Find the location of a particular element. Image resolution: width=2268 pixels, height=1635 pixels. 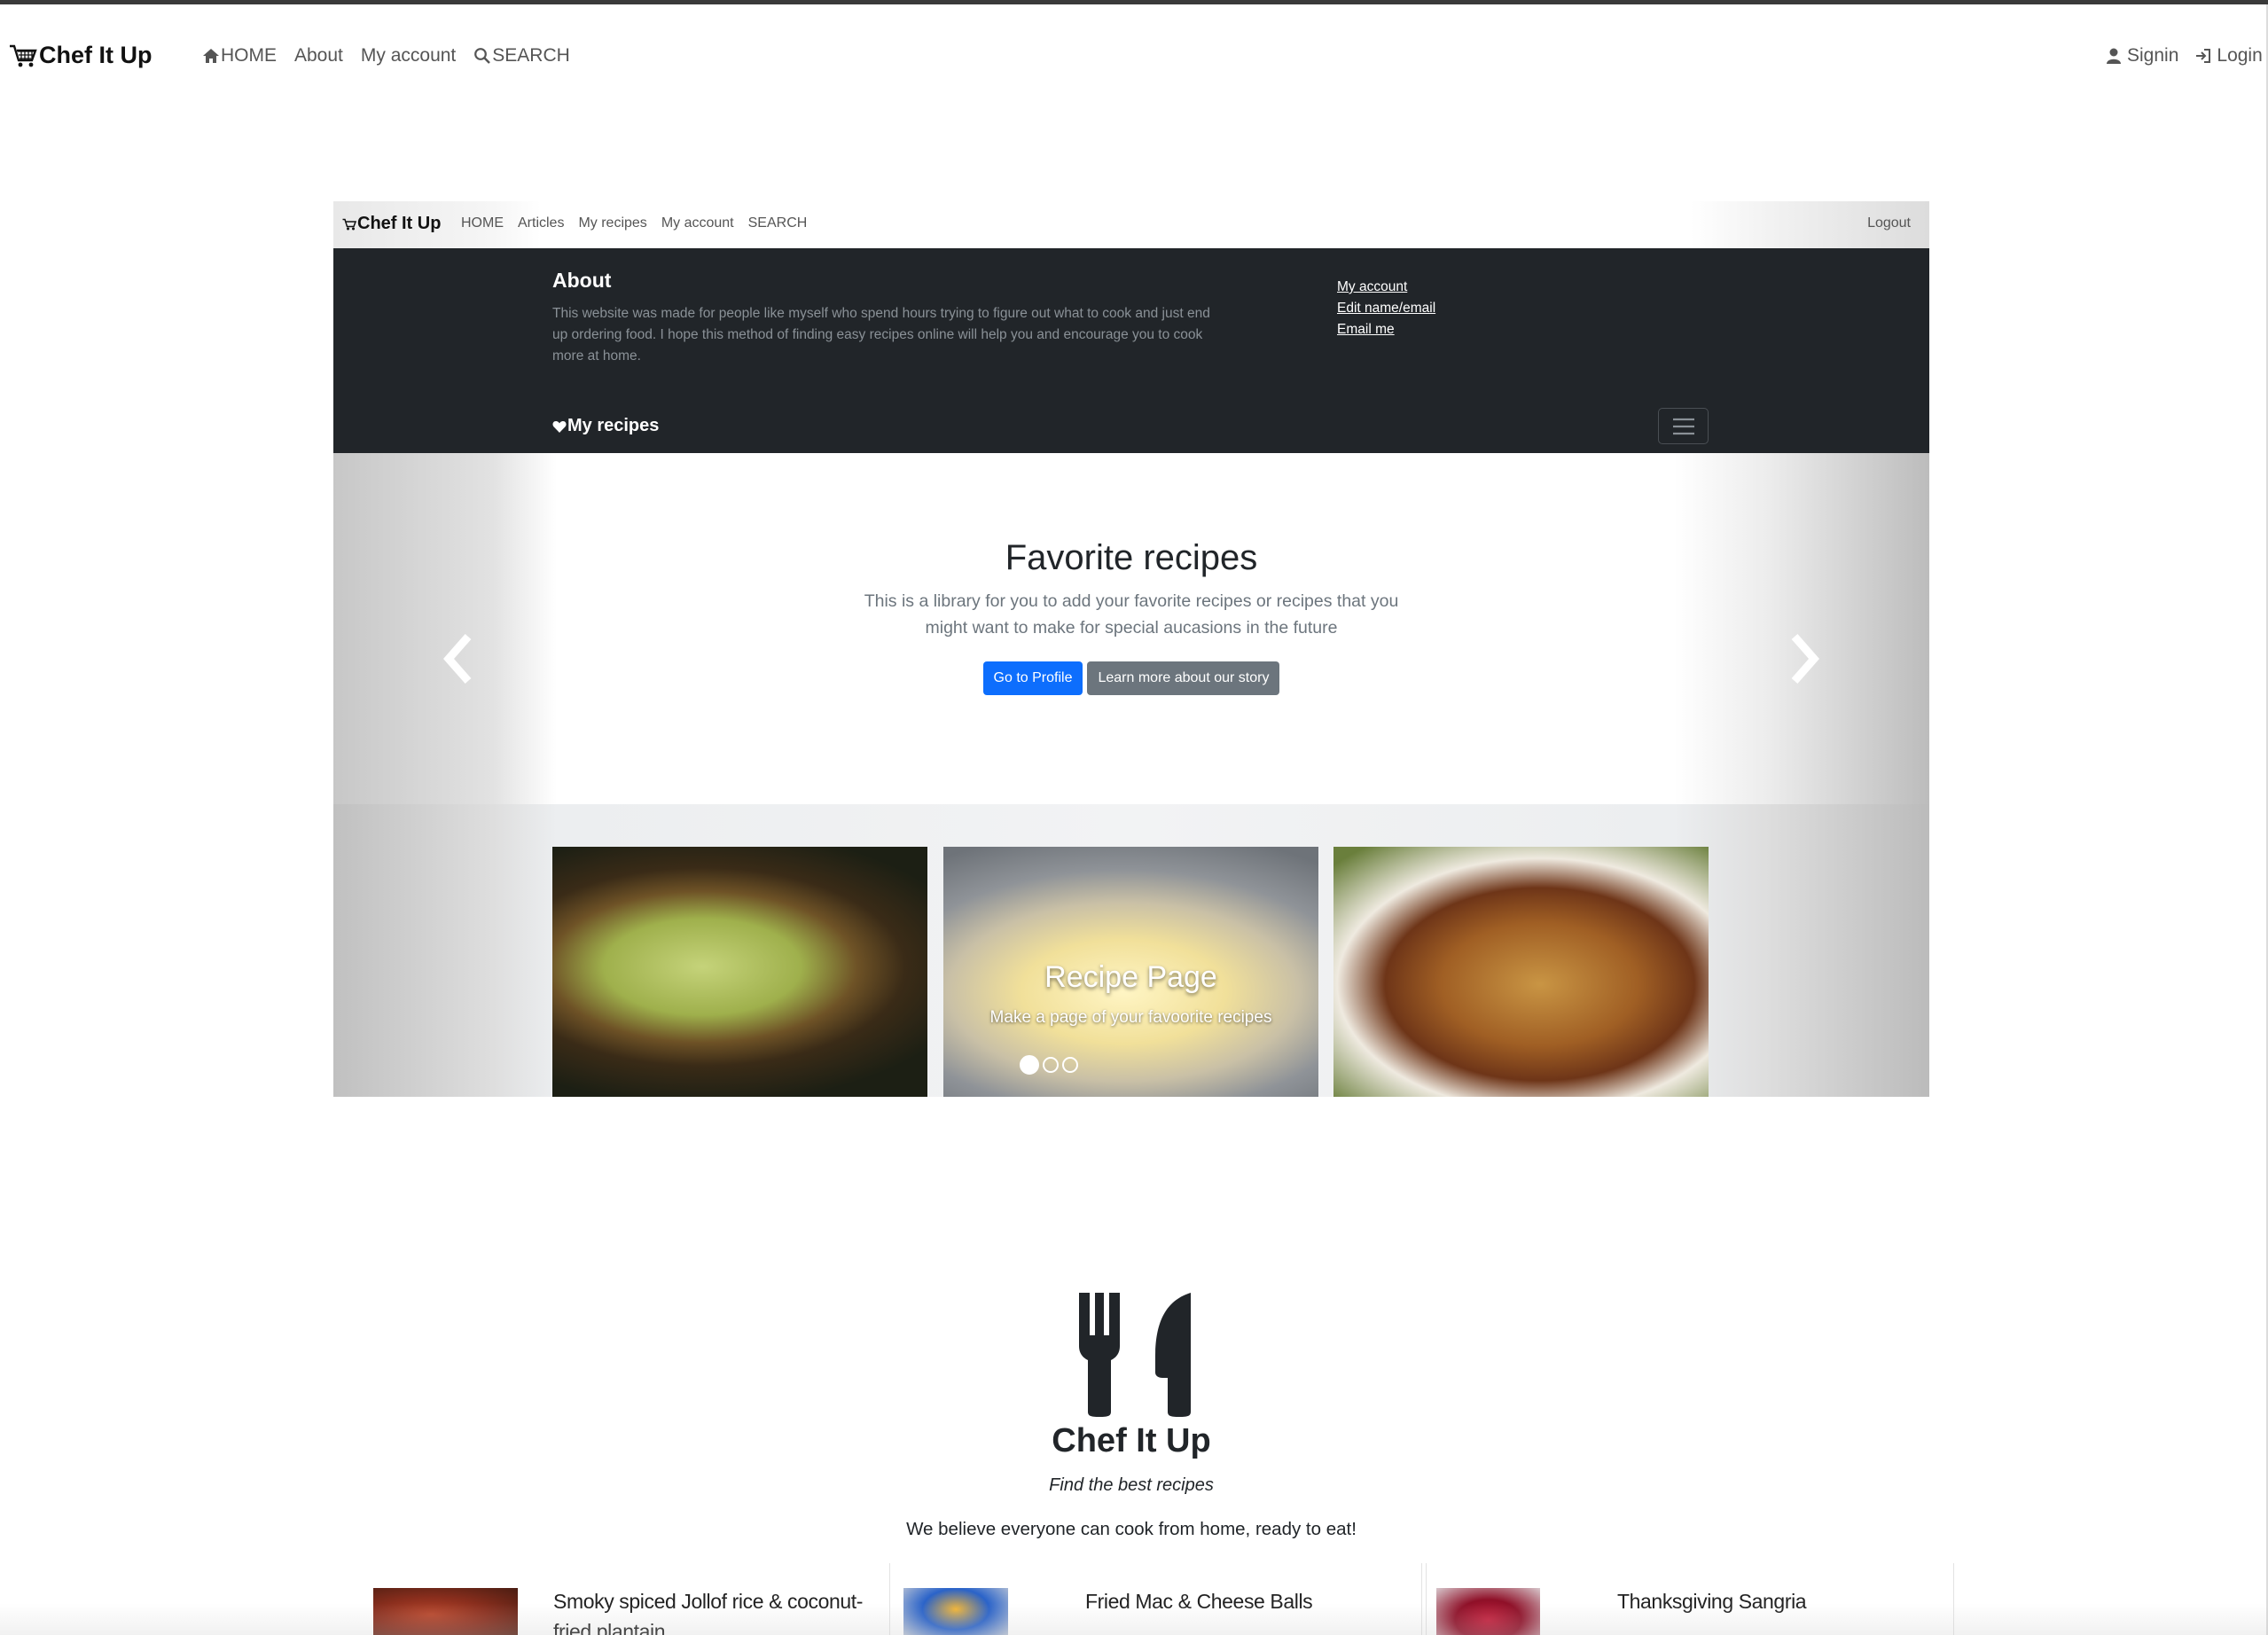

inner-brand-link: Chef It Up is located at coordinates (391, 224).